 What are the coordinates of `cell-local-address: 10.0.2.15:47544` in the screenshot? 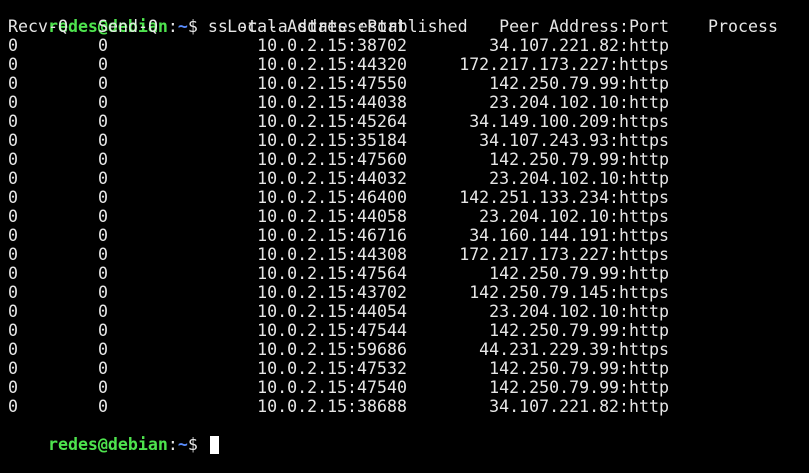 It's located at (332, 330).